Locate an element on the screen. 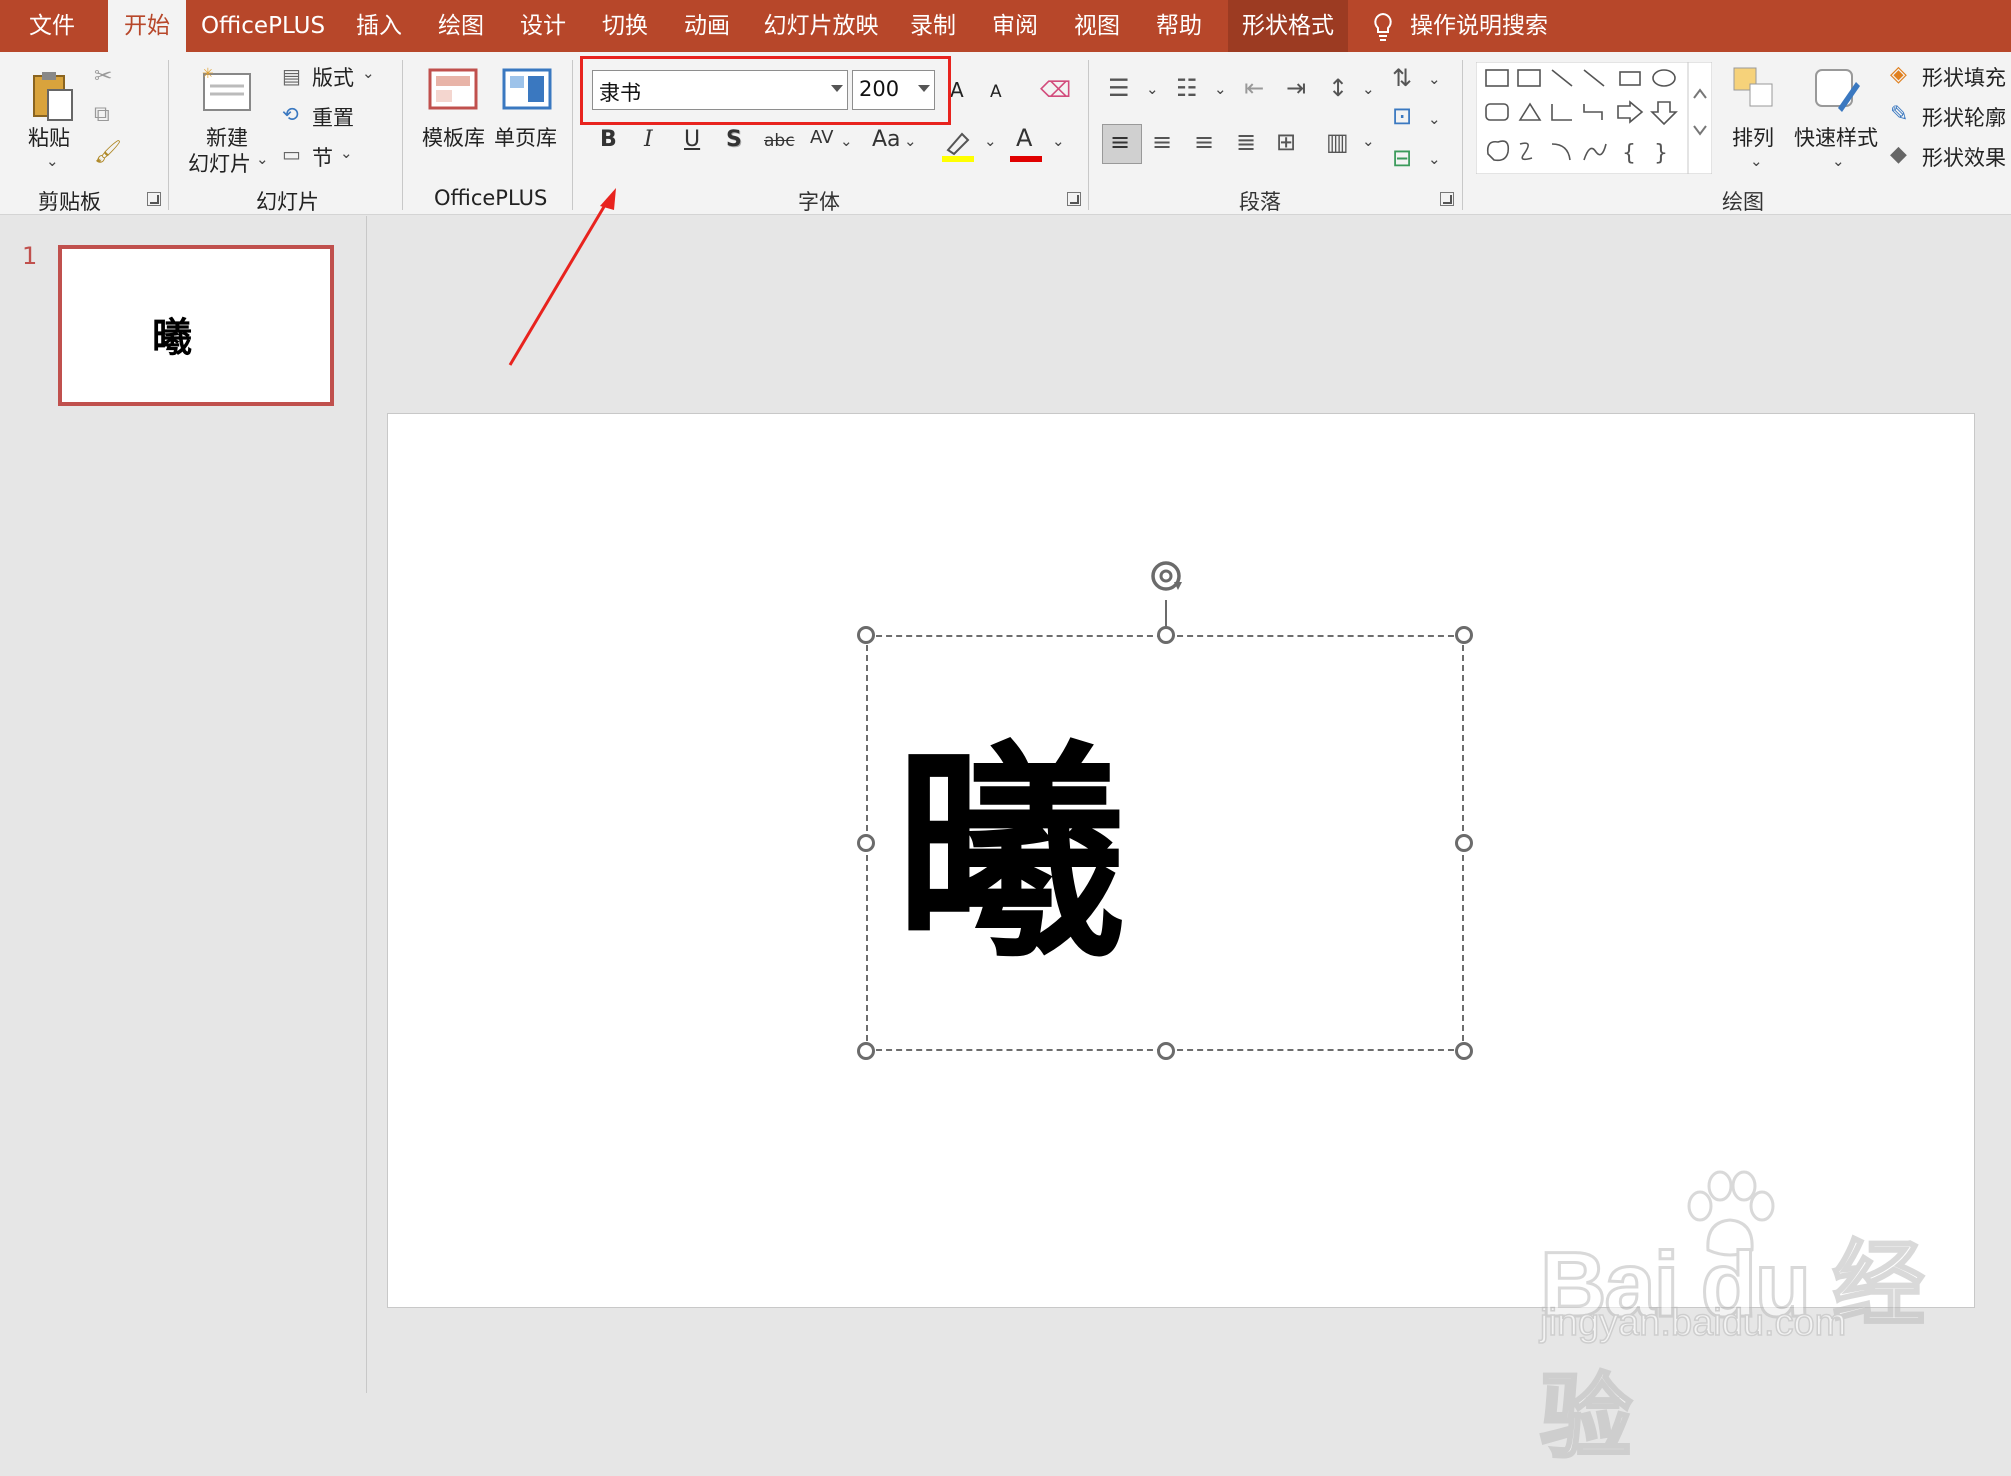  clear-formatting-icon: ⌫ is located at coordinates (1055, 90).